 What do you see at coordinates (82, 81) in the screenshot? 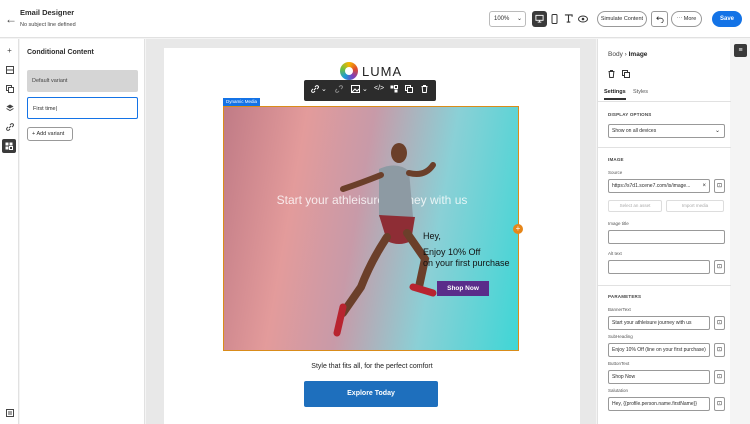
I see `variant-default: Default variant` at bounding box center [82, 81].